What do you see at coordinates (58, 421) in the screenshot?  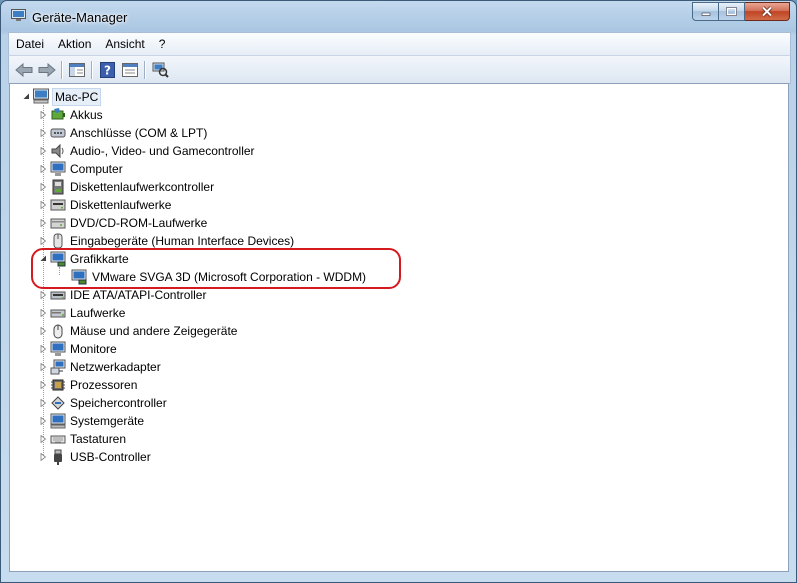 I see `system-device-icon` at bounding box center [58, 421].